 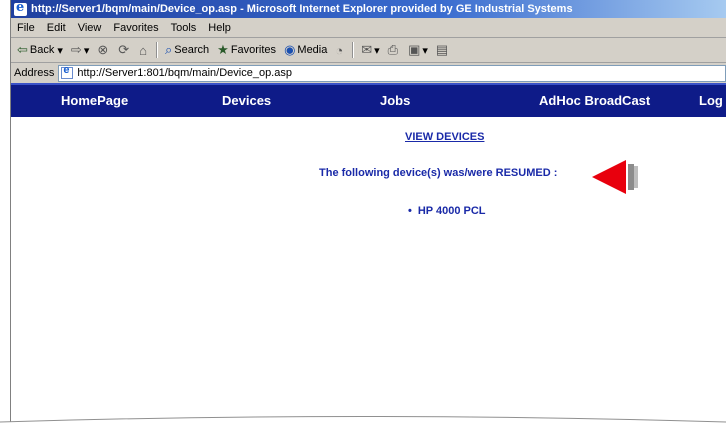 I want to click on media-button: ◉ Media, so click(x=305, y=50).